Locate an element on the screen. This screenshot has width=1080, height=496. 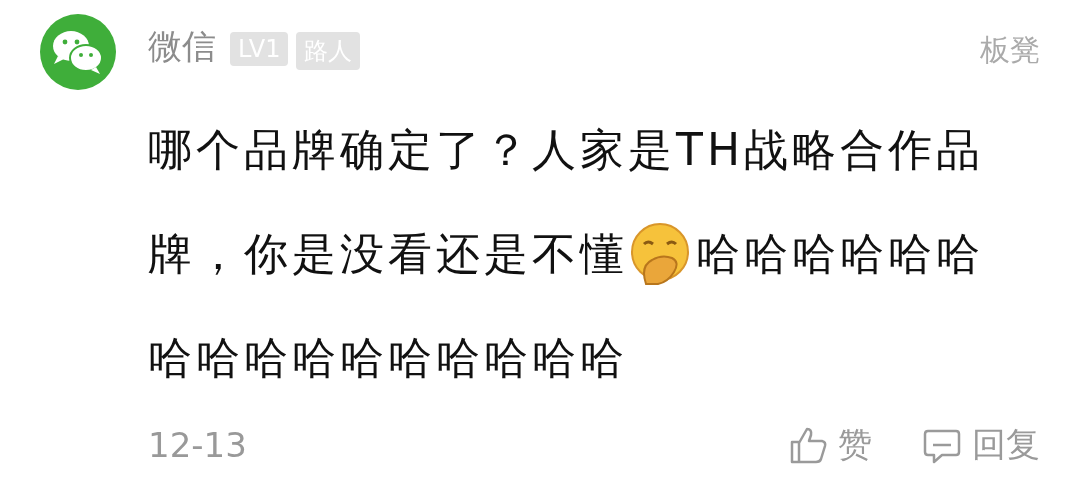
comment-text: 哪个品牌确定了？人家是TH战略合作品 is located at coordinates (566, 150).